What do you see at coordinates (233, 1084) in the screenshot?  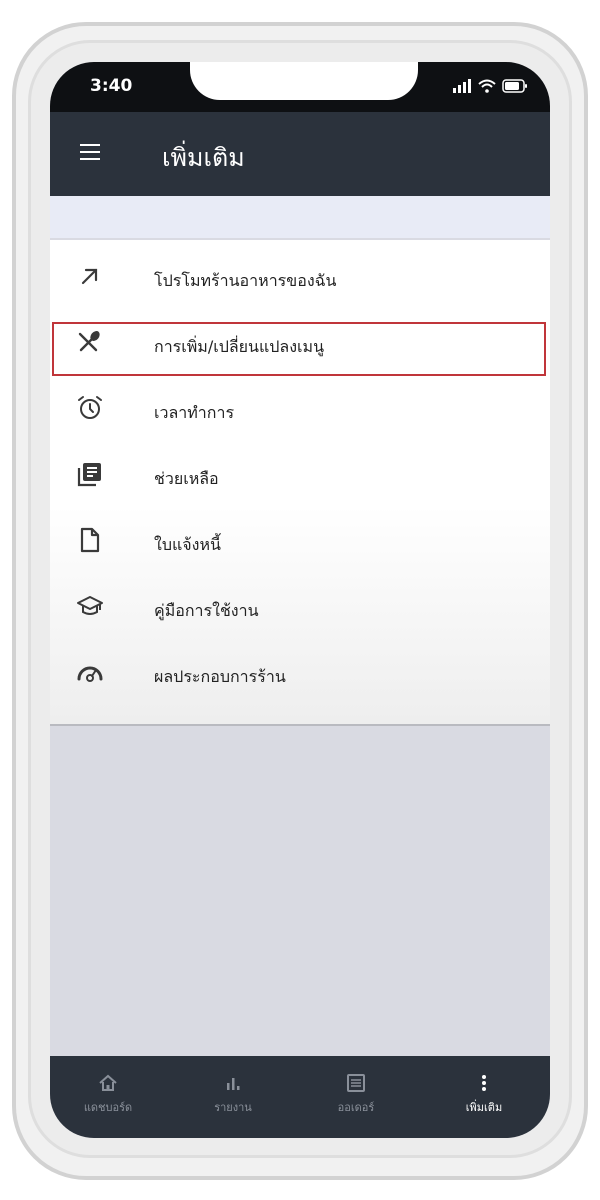 I see `bar-chart-icon` at bounding box center [233, 1084].